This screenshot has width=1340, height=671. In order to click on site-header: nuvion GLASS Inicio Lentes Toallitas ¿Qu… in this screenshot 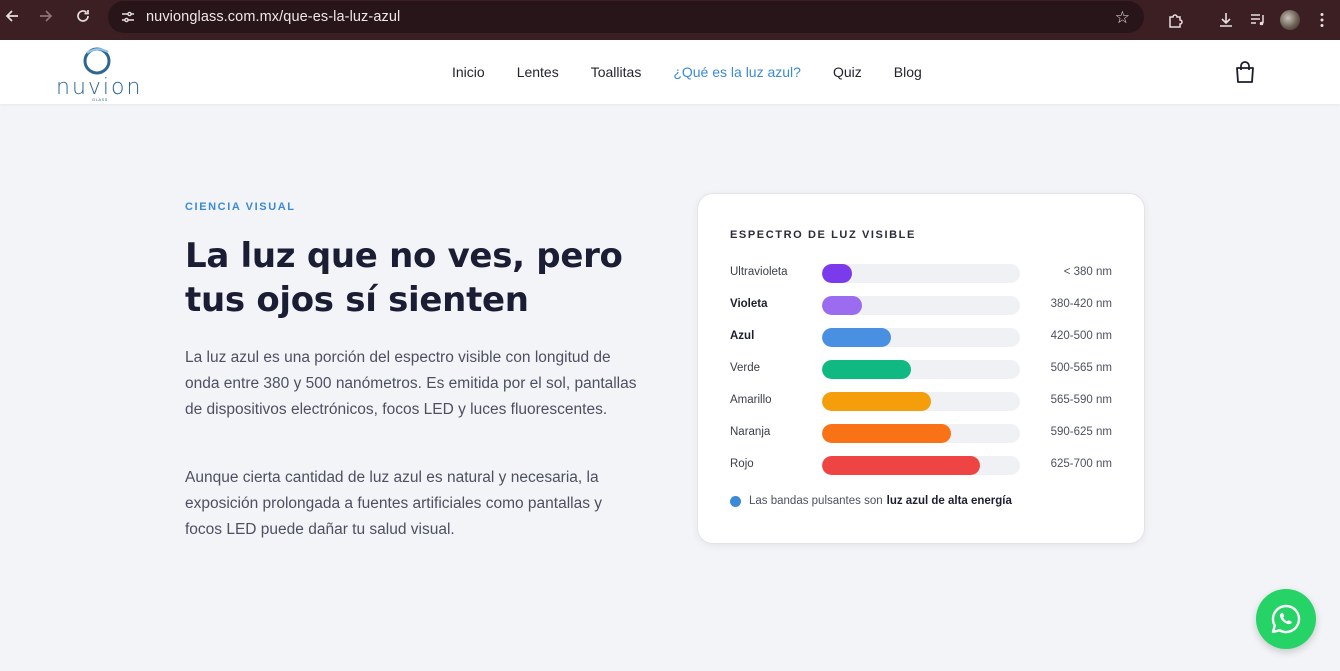, I will do `click(670, 72)`.